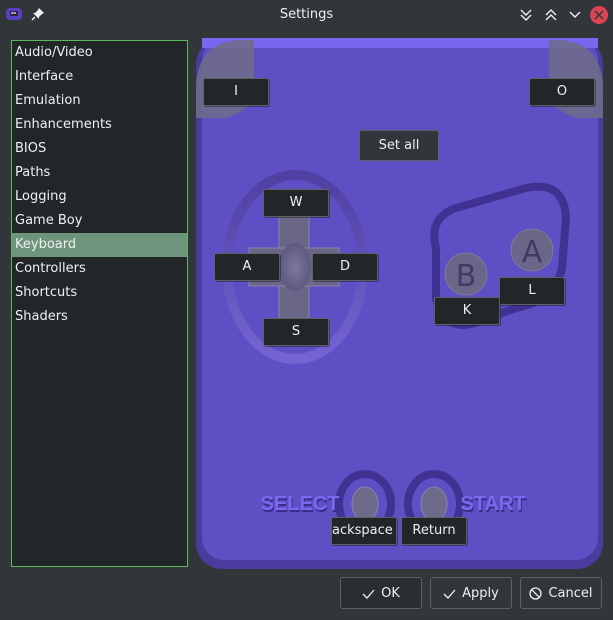 The image size is (613, 620). What do you see at coordinates (434, 531) in the screenshot?
I see `start-key-button: Return` at bounding box center [434, 531].